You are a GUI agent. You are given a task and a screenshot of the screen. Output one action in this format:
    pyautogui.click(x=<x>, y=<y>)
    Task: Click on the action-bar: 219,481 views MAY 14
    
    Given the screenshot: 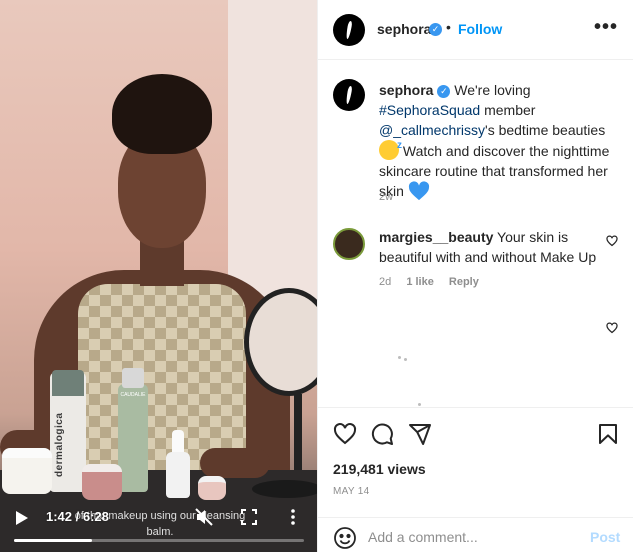 What is the action you would take?
    pyautogui.click(x=475, y=463)
    